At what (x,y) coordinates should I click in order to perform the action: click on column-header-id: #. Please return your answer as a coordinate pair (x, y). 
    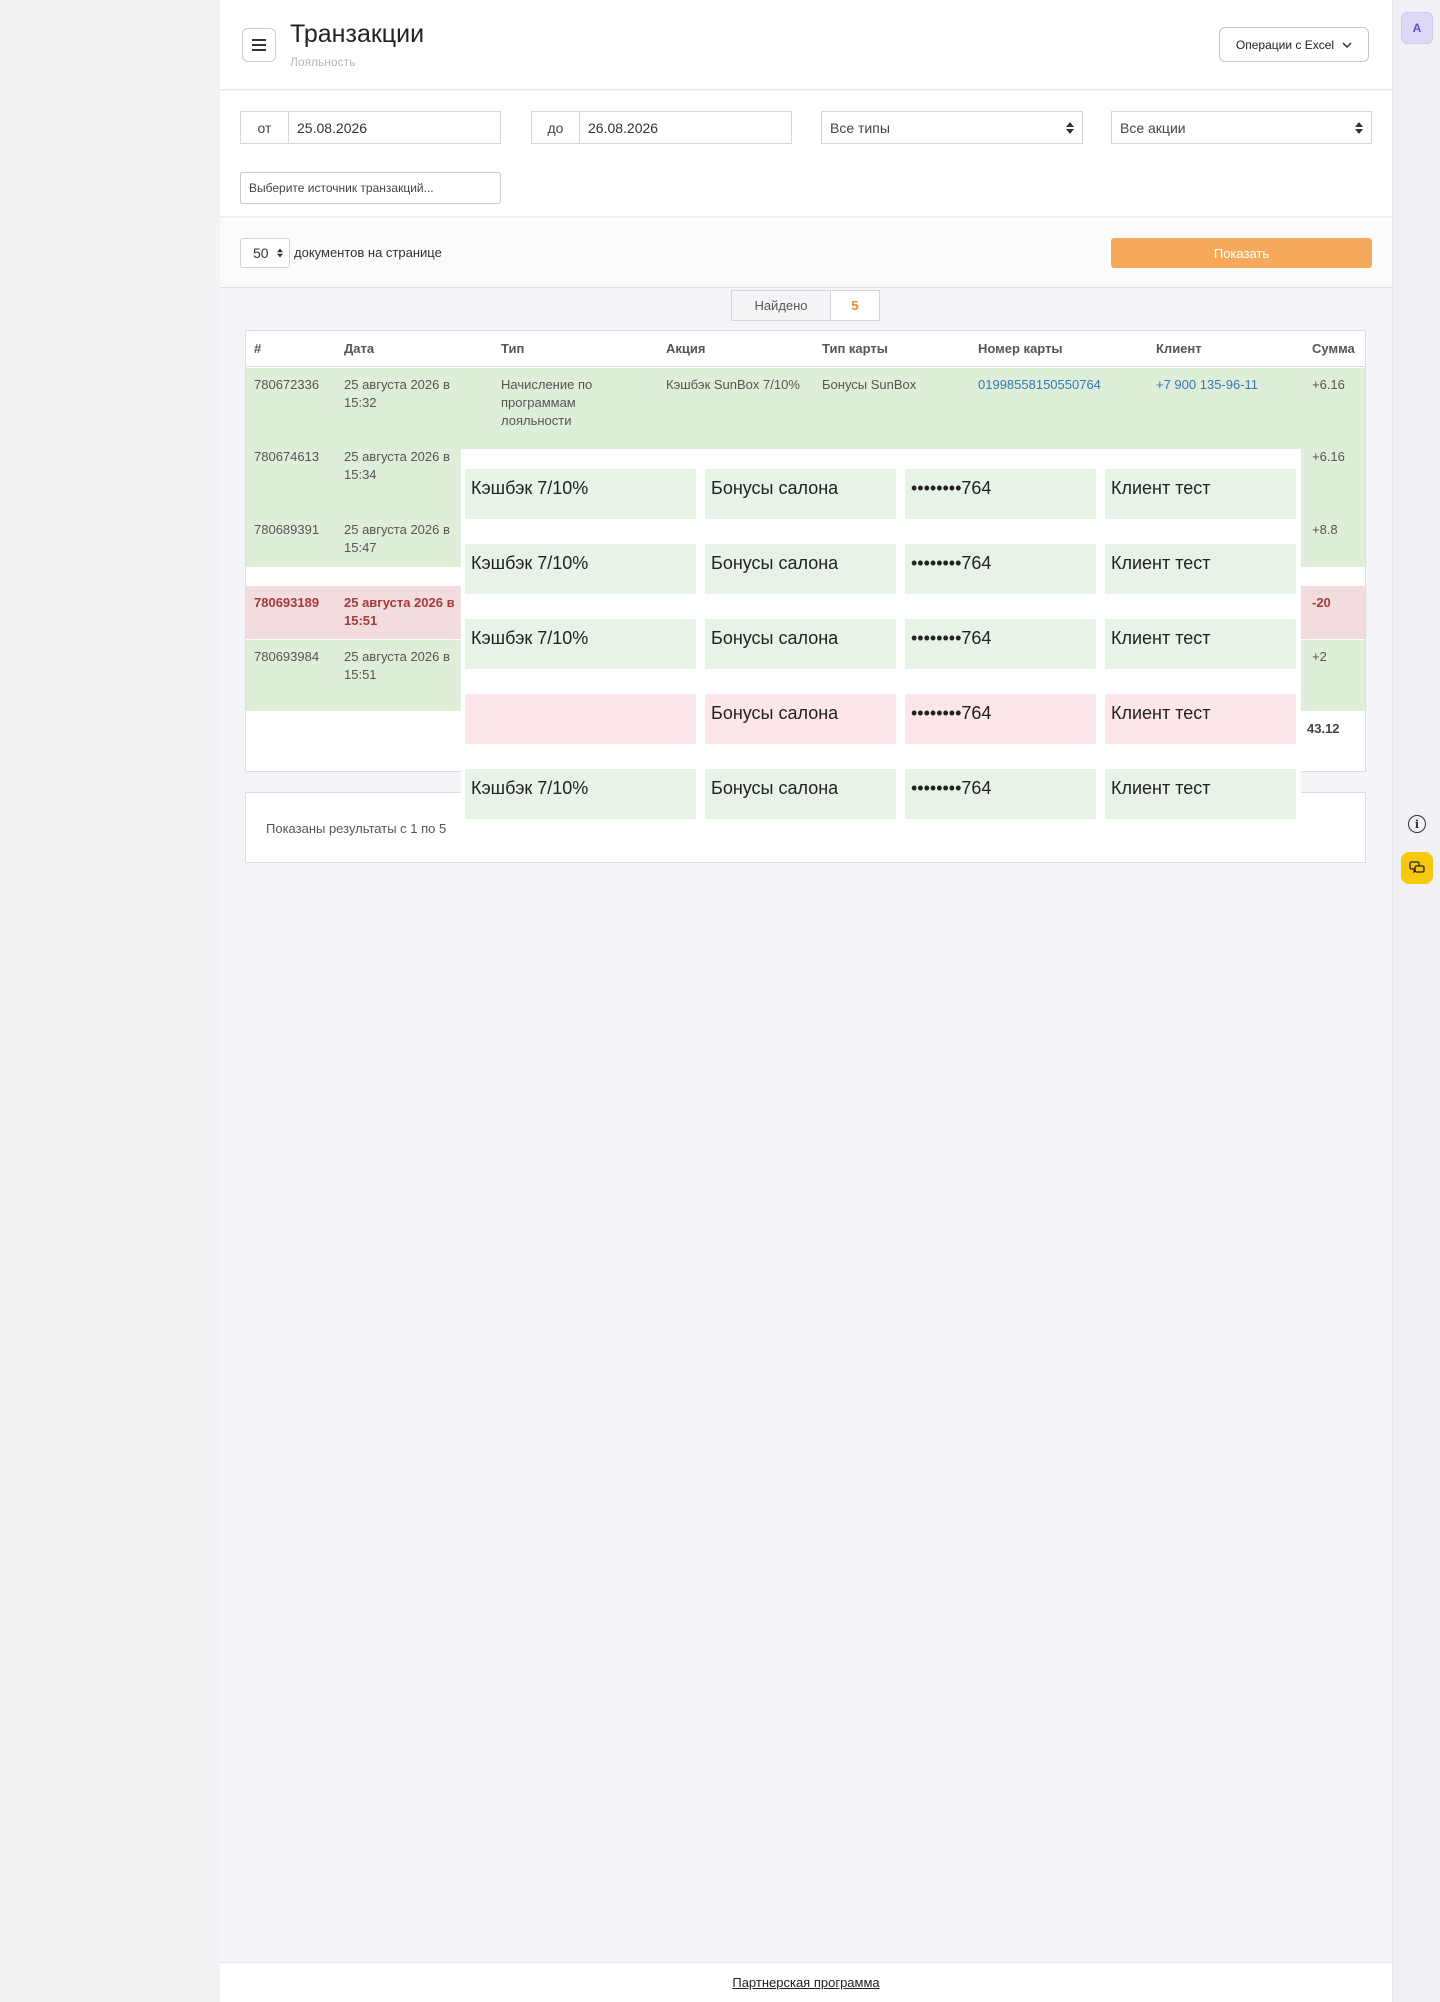
    Looking at the image, I should click on (258, 348).